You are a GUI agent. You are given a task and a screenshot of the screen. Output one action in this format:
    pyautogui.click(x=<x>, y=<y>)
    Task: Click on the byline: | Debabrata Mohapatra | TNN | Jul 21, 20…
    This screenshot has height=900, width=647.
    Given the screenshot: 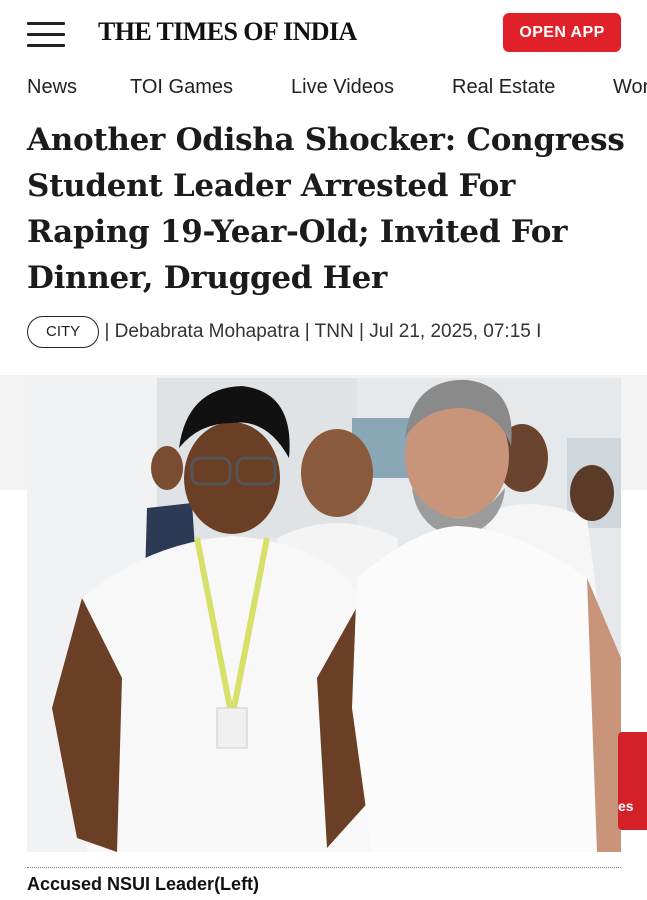 What is the action you would take?
    pyautogui.click(x=323, y=331)
    